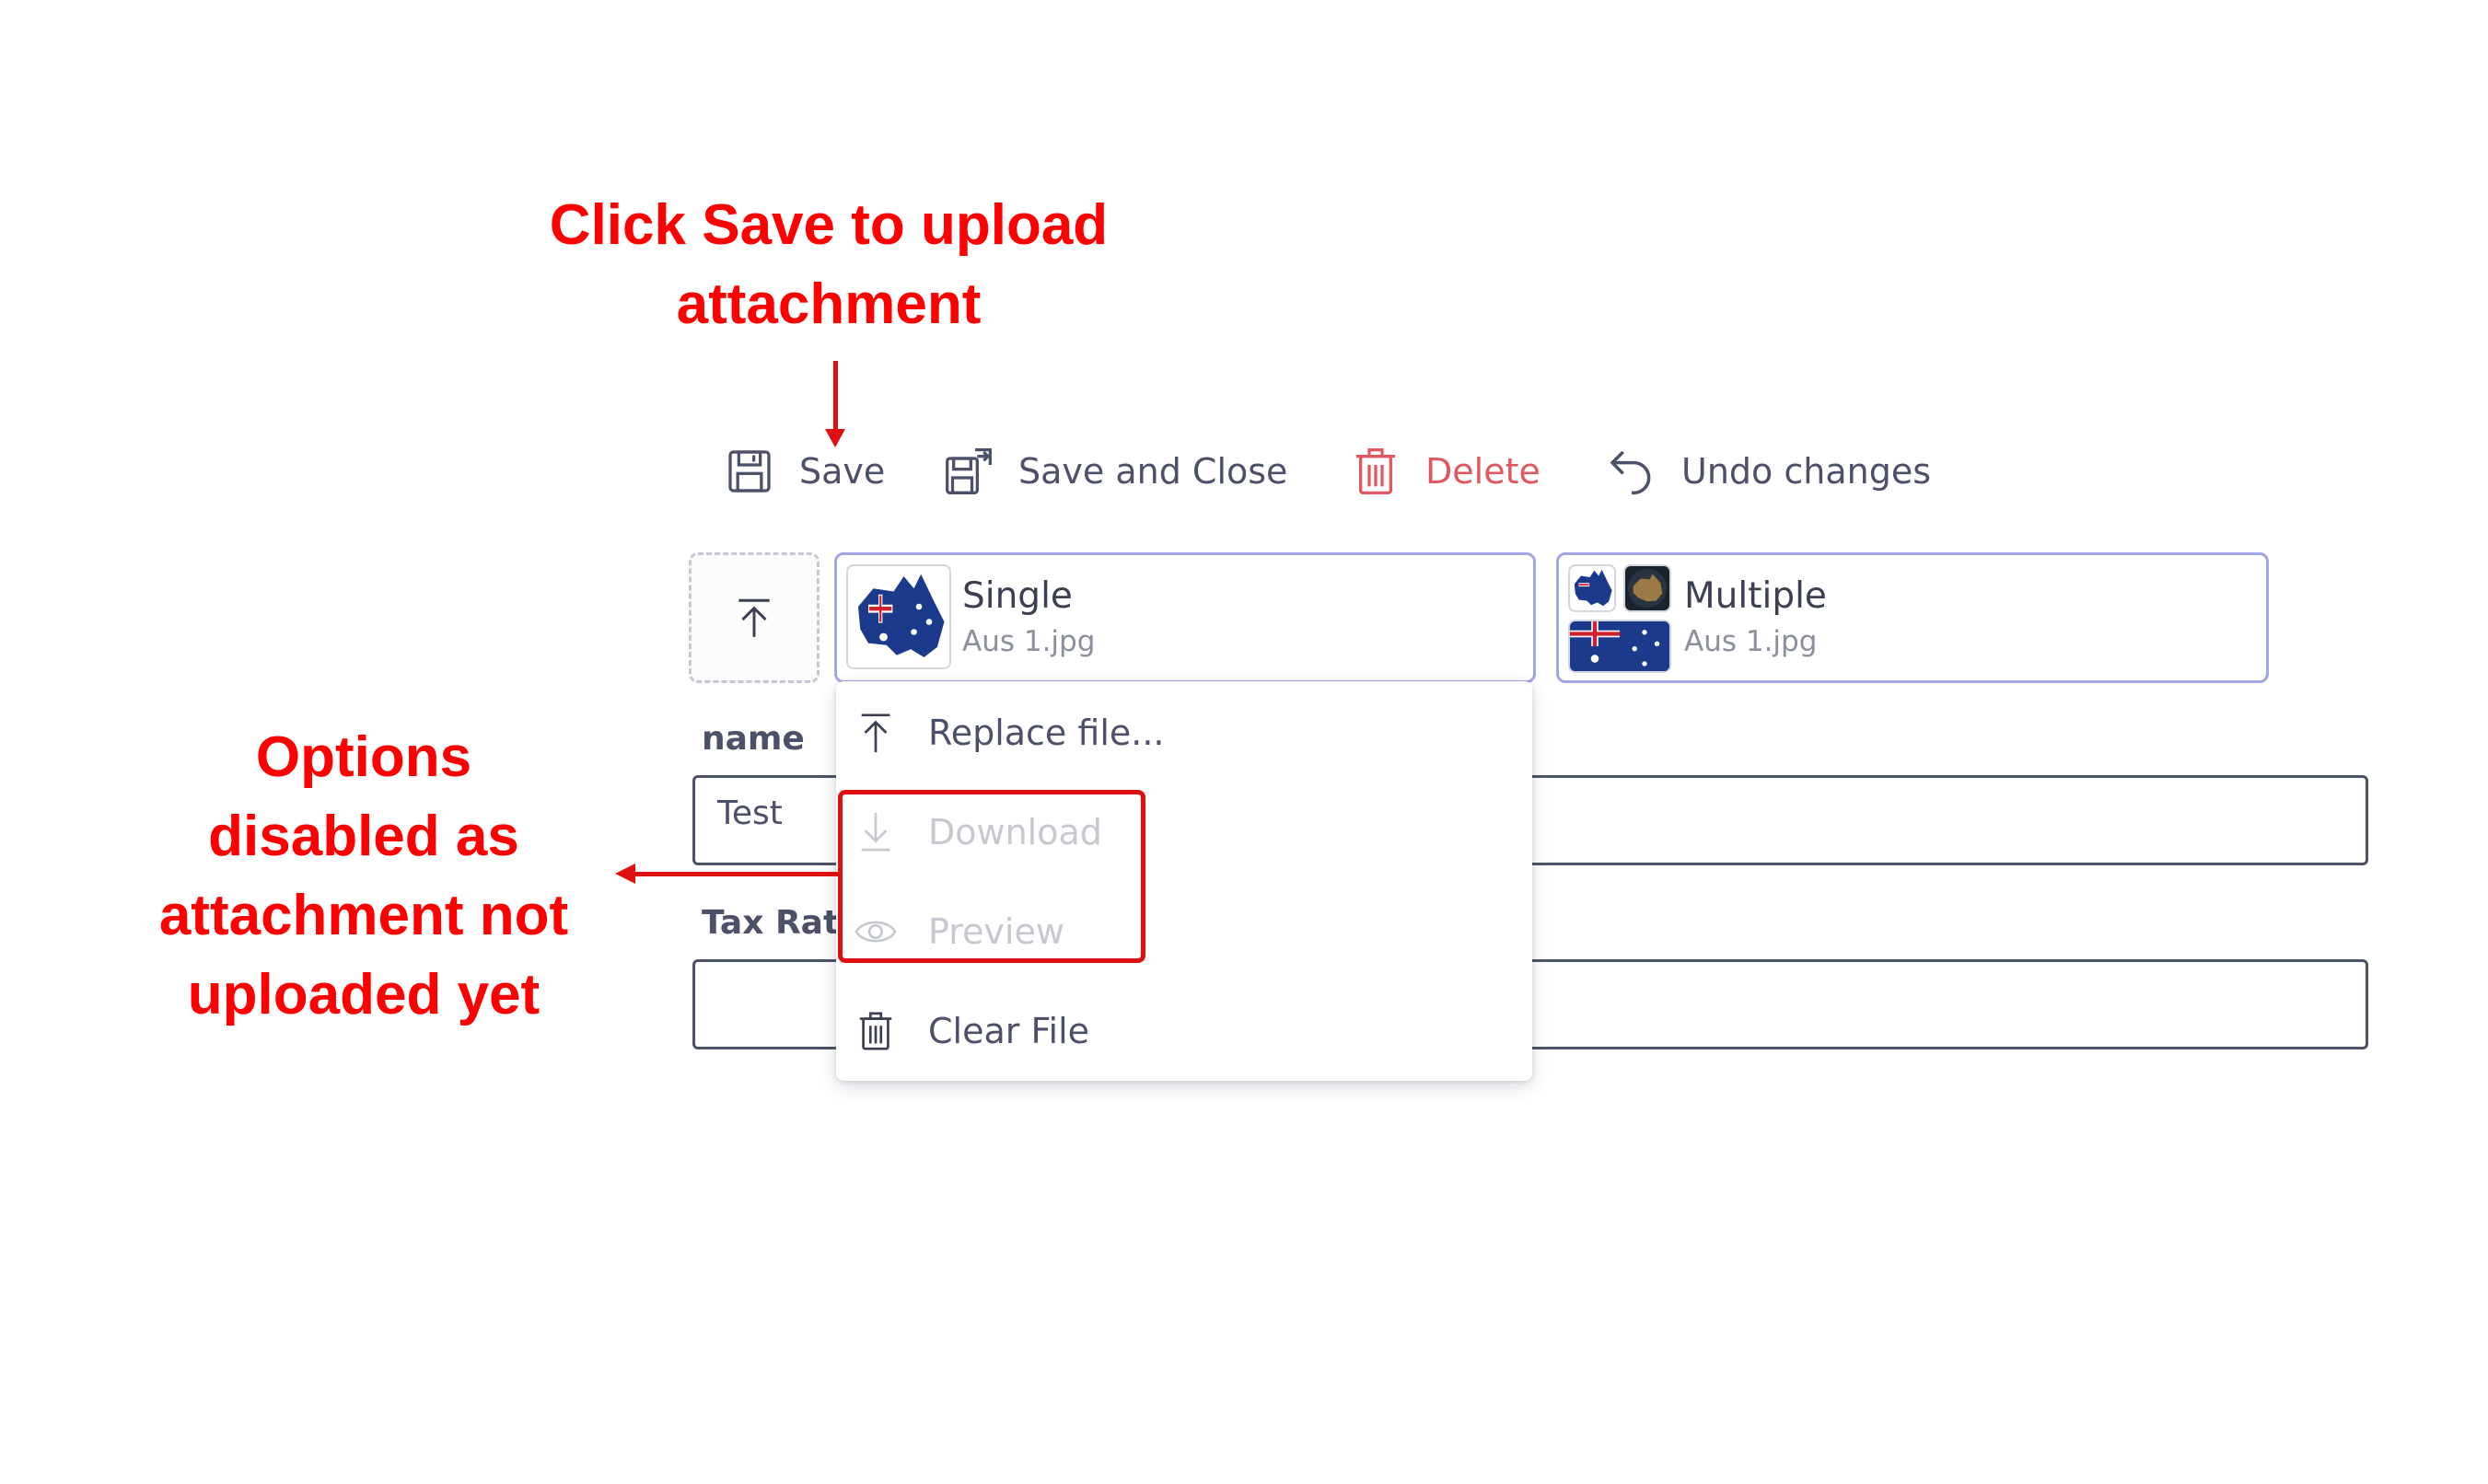 This screenshot has height=1484, width=2488. Describe the element at coordinates (843, 471) in the screenshot. I see `save-label: Save` at that location.